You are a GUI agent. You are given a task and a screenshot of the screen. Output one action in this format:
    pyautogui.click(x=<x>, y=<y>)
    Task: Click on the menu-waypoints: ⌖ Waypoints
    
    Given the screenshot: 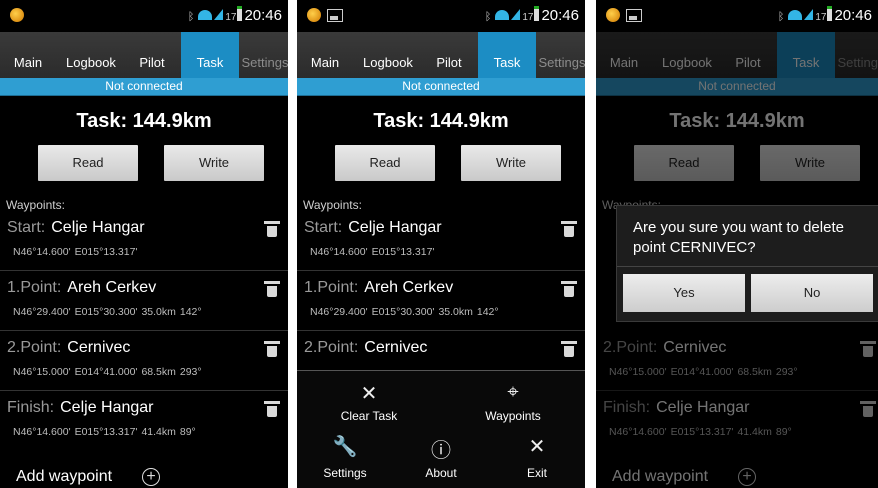 What is the action you would take?
    pyautogui.click(x=513, y=400)
    